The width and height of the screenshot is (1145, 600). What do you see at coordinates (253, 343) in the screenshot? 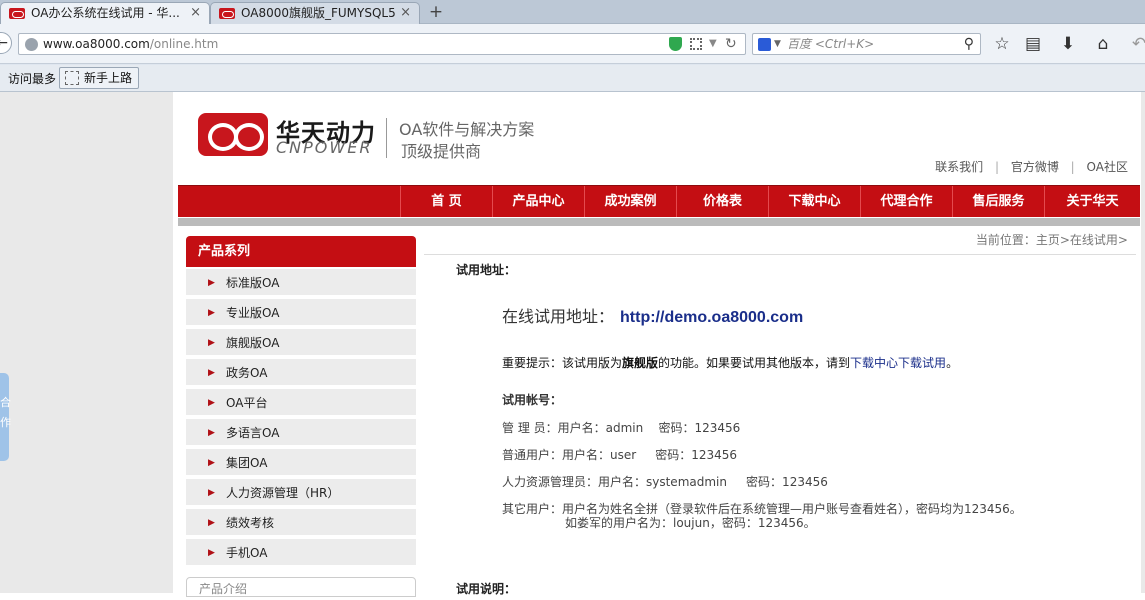
I see `product-item-label: 旗舰版OA` at bounding box center [253, 343].